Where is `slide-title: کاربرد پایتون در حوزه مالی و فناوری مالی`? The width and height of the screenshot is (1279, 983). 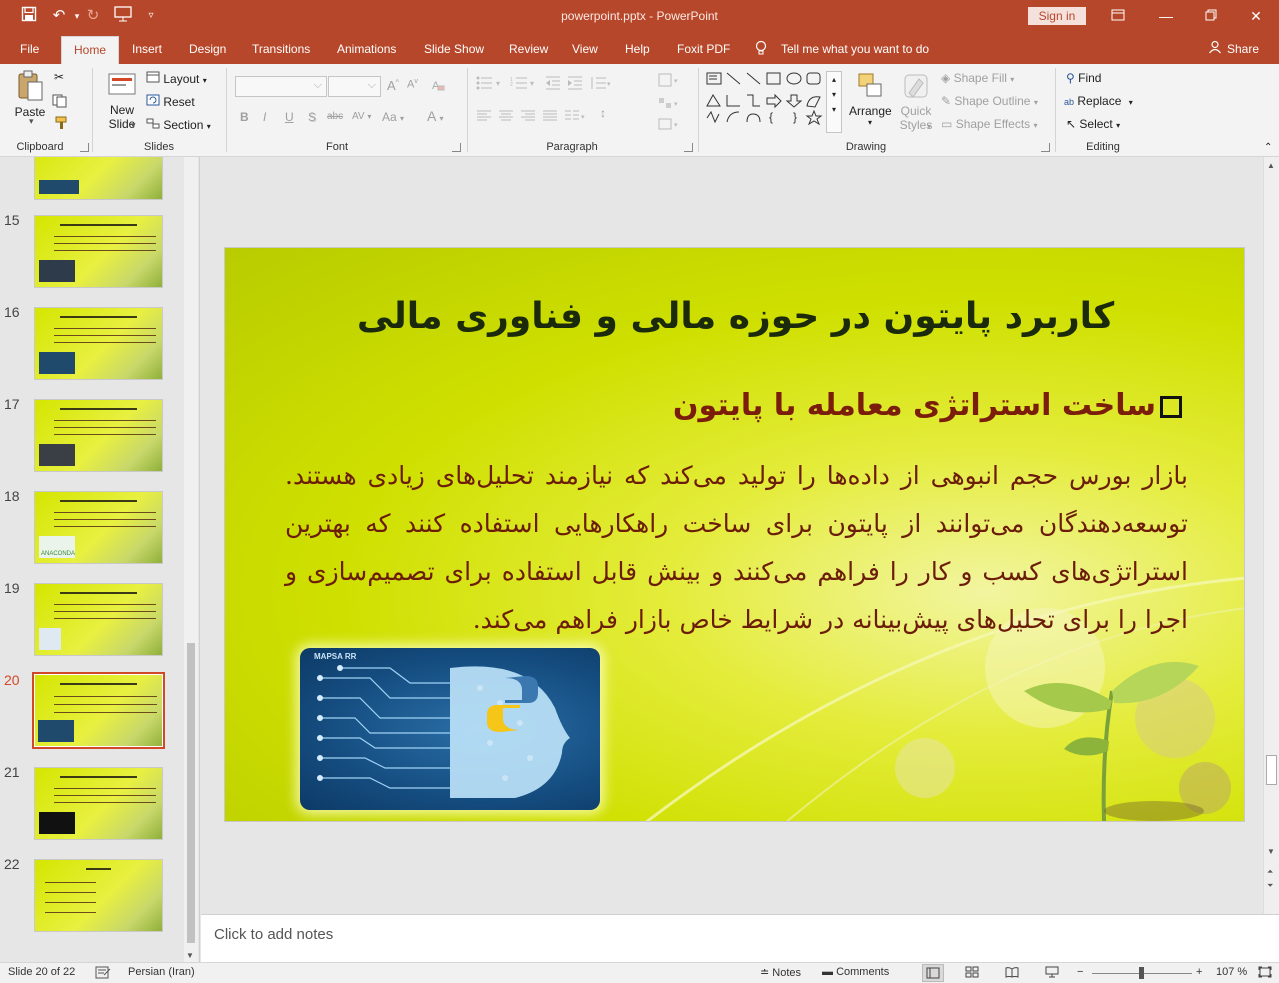 slide-title: کاربرد پایتون در حوزه مالی و فناوری مالی is located at coordinates (734, 316).